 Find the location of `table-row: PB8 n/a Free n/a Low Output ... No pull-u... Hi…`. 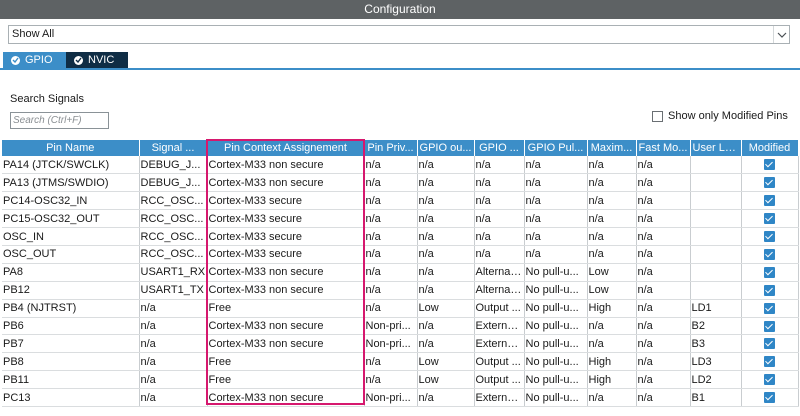

table-row: PB8 n/a Free n/a Low Output ... No pull-u... Hi… is located at coordinates (400, 362).